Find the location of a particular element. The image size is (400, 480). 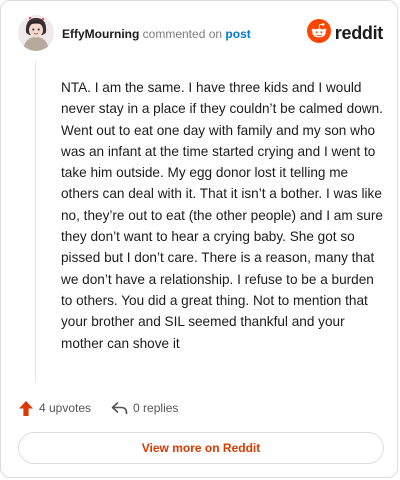

byline: EffyMourning commented on post is located at coordinates (156, 34).